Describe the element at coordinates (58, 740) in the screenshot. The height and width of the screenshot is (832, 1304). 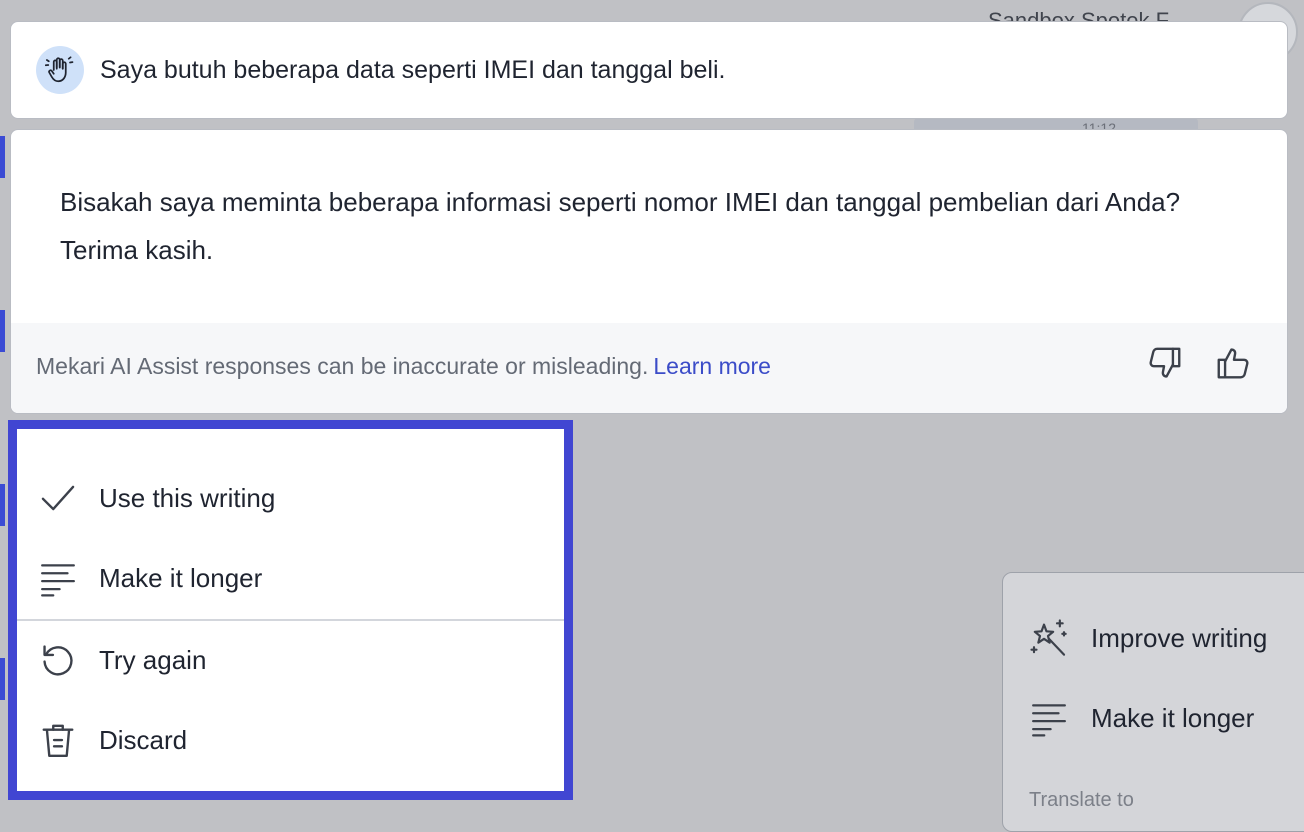
I see `trash-icon` at that location.